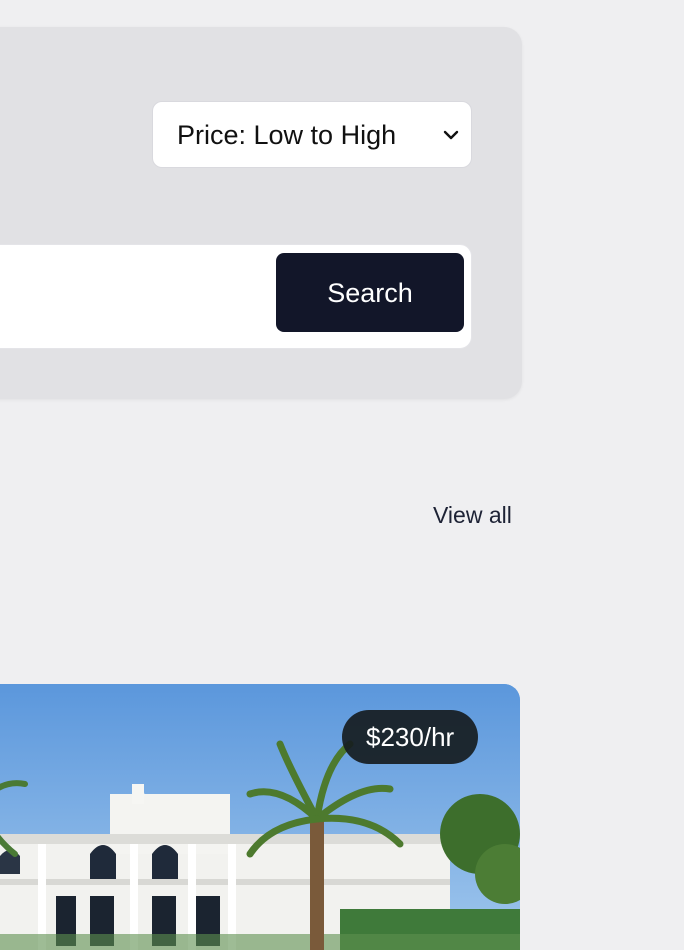 This screenshot has width=684, height=950. Describe the element at coordinates (410, 737) in the screenshot. I see `price-badge: $230/hr` at that location.